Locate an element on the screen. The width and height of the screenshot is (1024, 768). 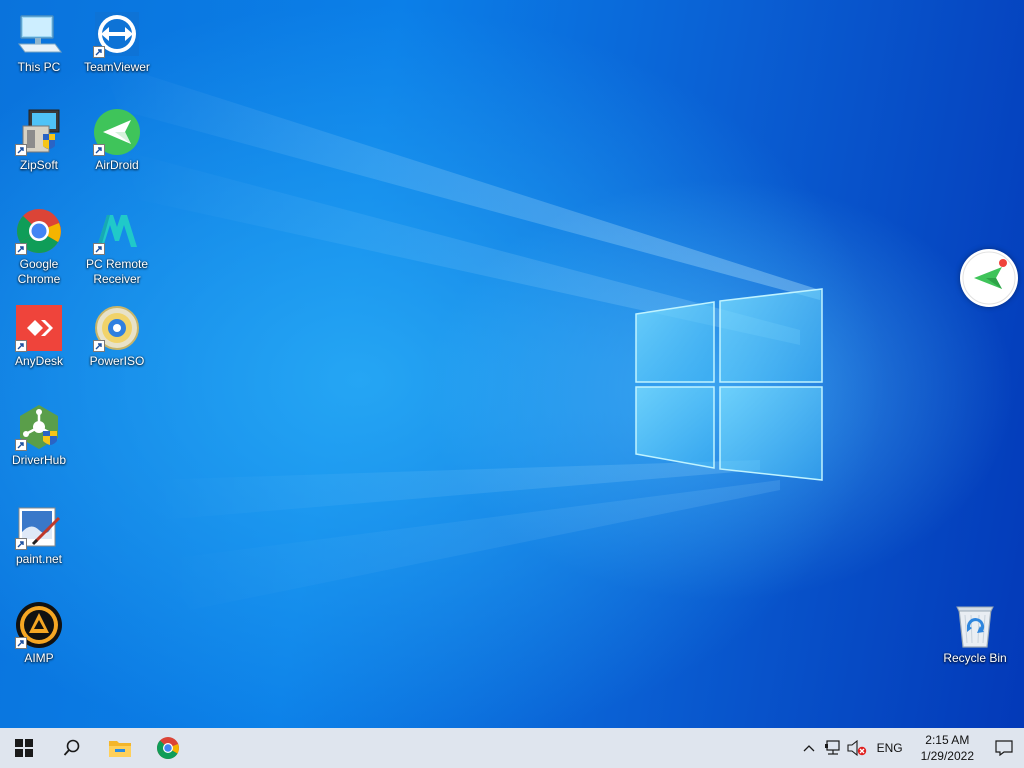
show-hidden-icons-button is located at coordinates (809, 748).